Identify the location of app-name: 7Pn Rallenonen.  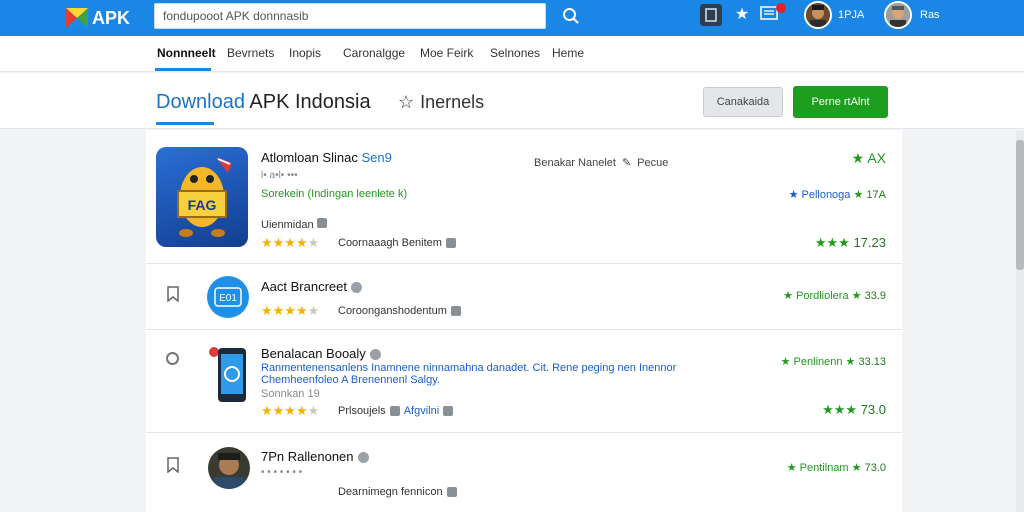
(315, 456).